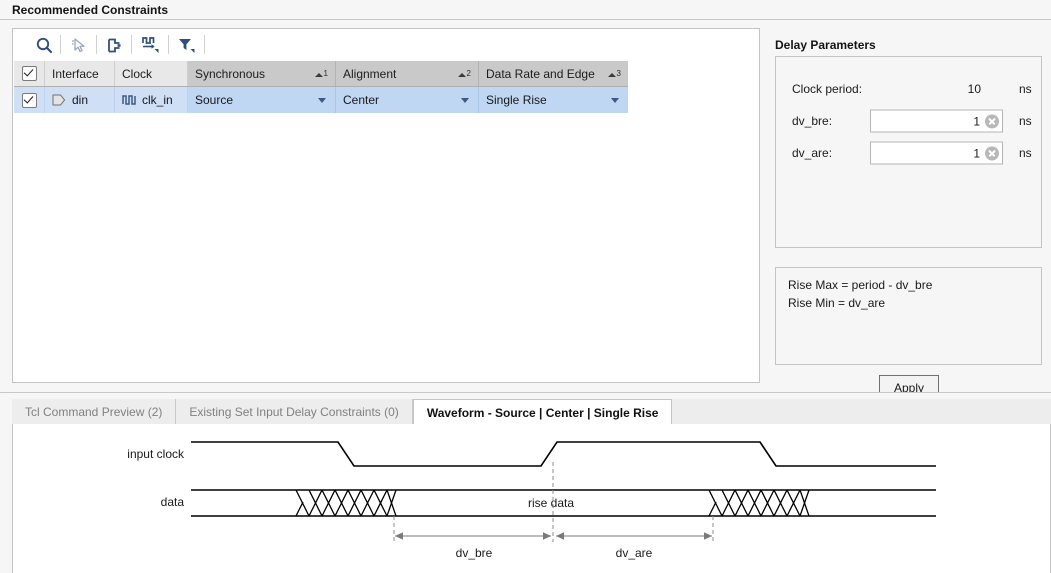  I want to click on column-header-data-rate-and-edge: Data Rate and Edge 3, so click(553, 73).